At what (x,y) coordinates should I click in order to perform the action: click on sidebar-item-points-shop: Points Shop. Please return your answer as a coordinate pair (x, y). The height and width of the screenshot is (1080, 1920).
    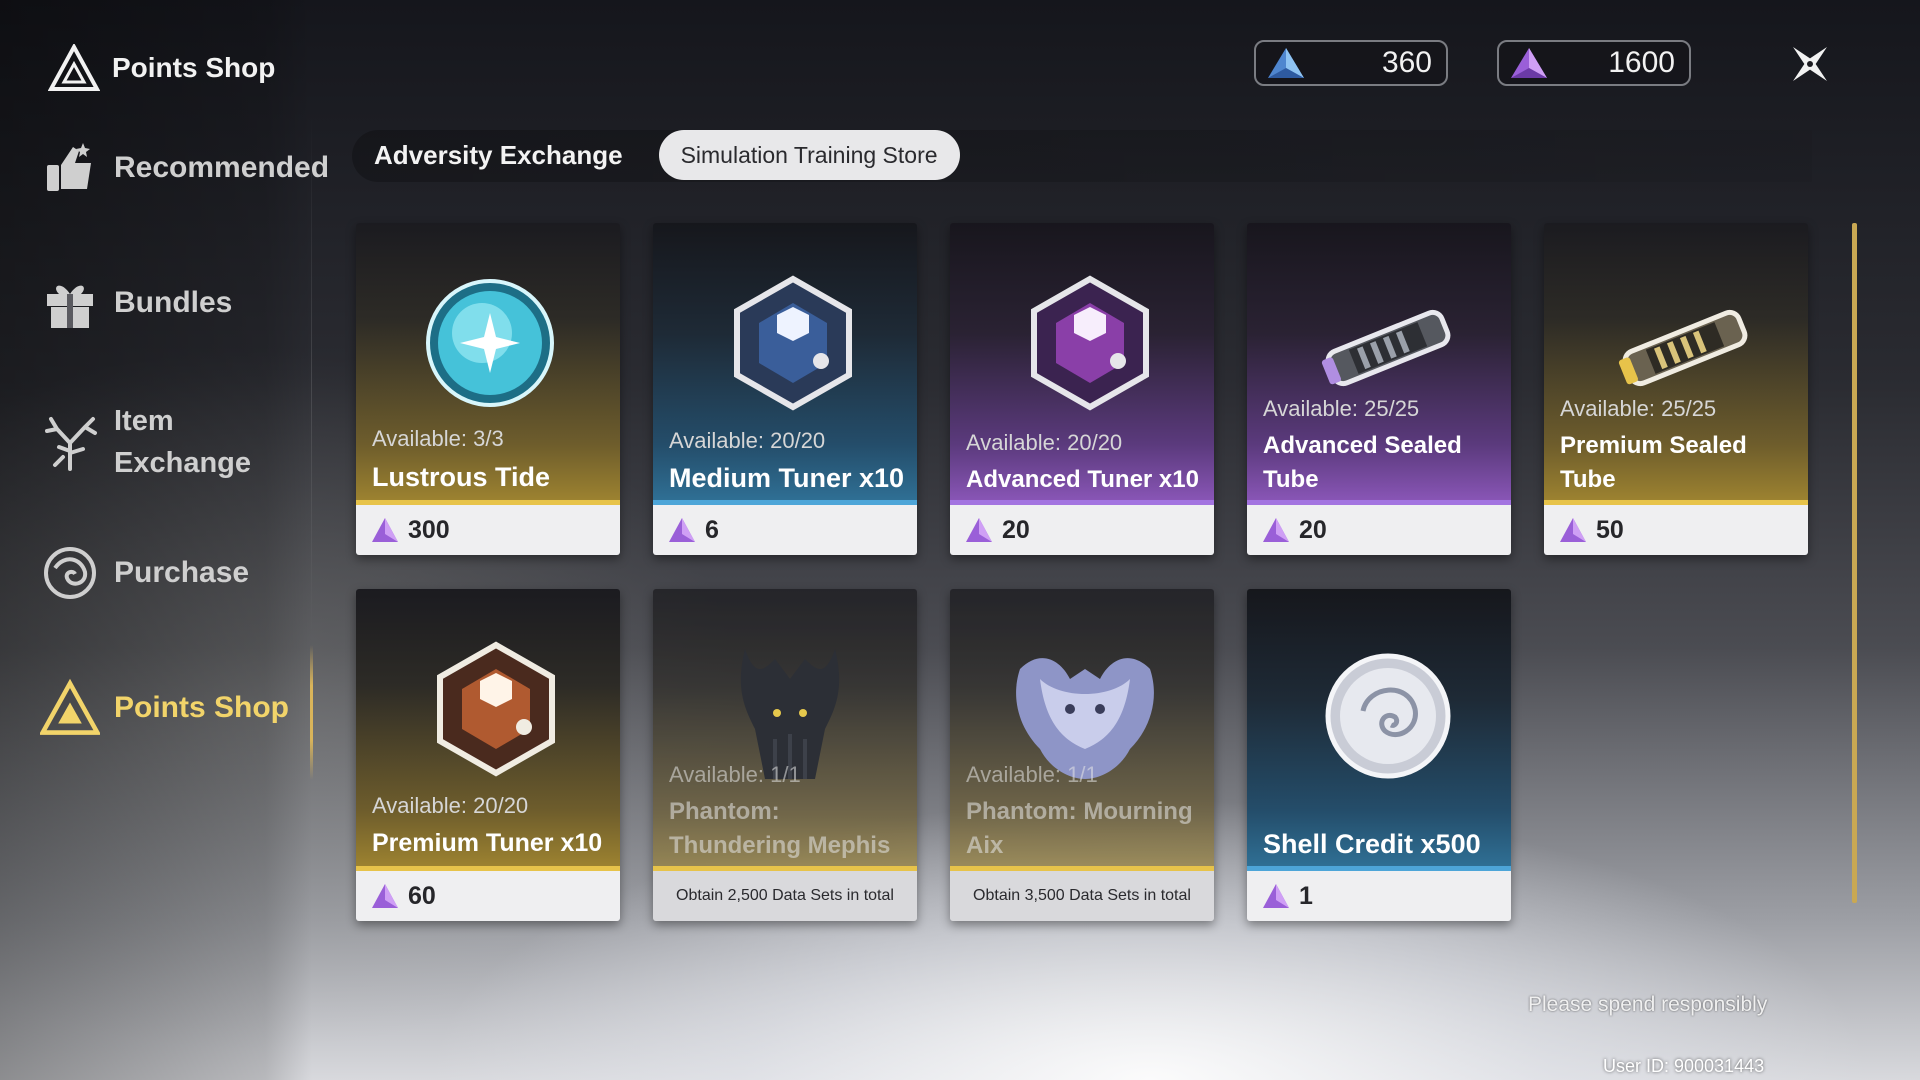
    Looking at the image, I should click on (164, 708).